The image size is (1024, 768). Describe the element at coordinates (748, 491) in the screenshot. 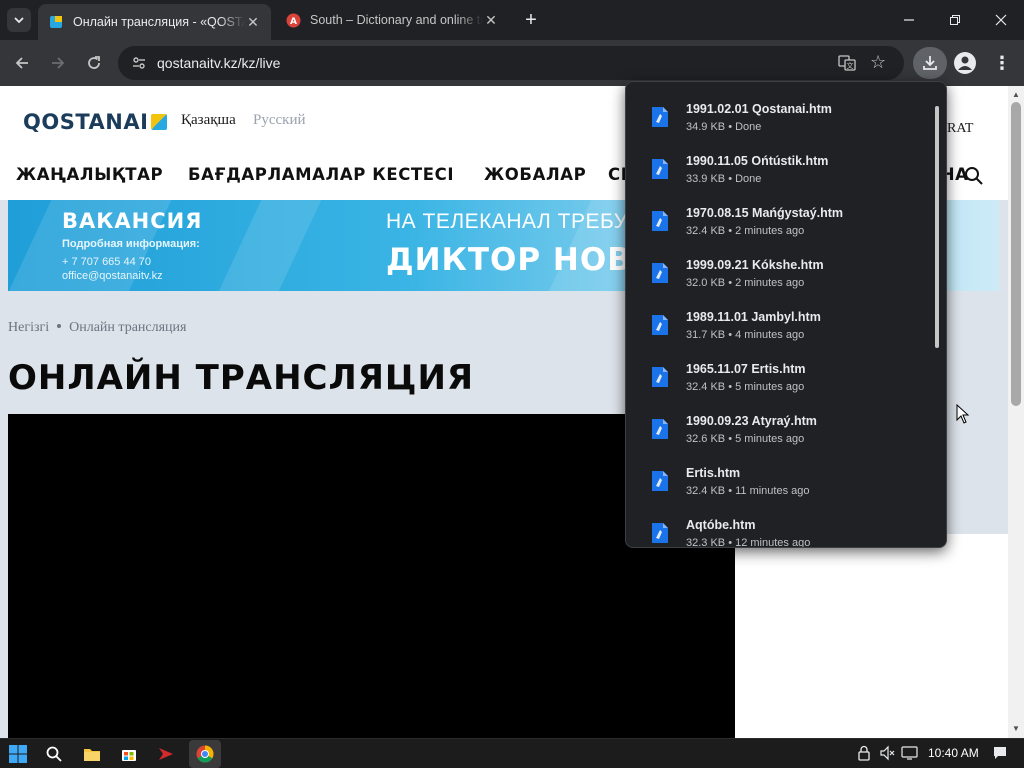

I see `download-meta: 32.4 KB • 11 minutes ago` at that location.